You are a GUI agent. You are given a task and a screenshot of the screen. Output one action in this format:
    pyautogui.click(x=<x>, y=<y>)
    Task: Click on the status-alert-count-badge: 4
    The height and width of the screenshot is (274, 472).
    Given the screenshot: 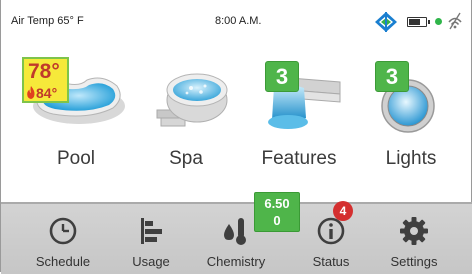 What is the action you would take?
    pyautogui.click(x=343, y=211)
    